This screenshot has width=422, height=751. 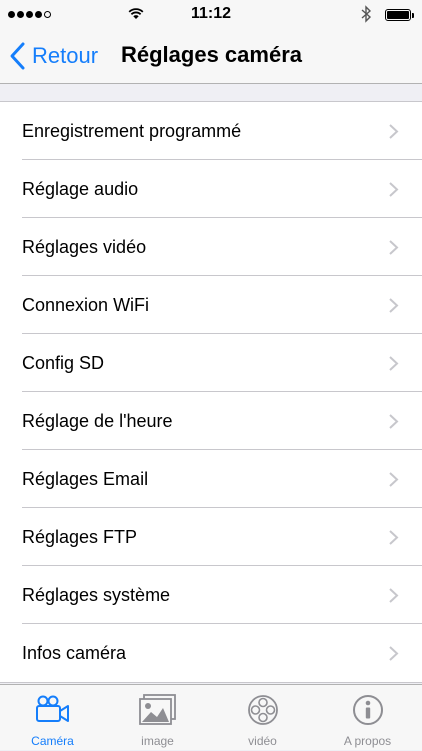 What do you see at coordinates (80, 189) in the screenshot?
I see `list-item-label: Réglage audio` at bounding box center [80, 189].